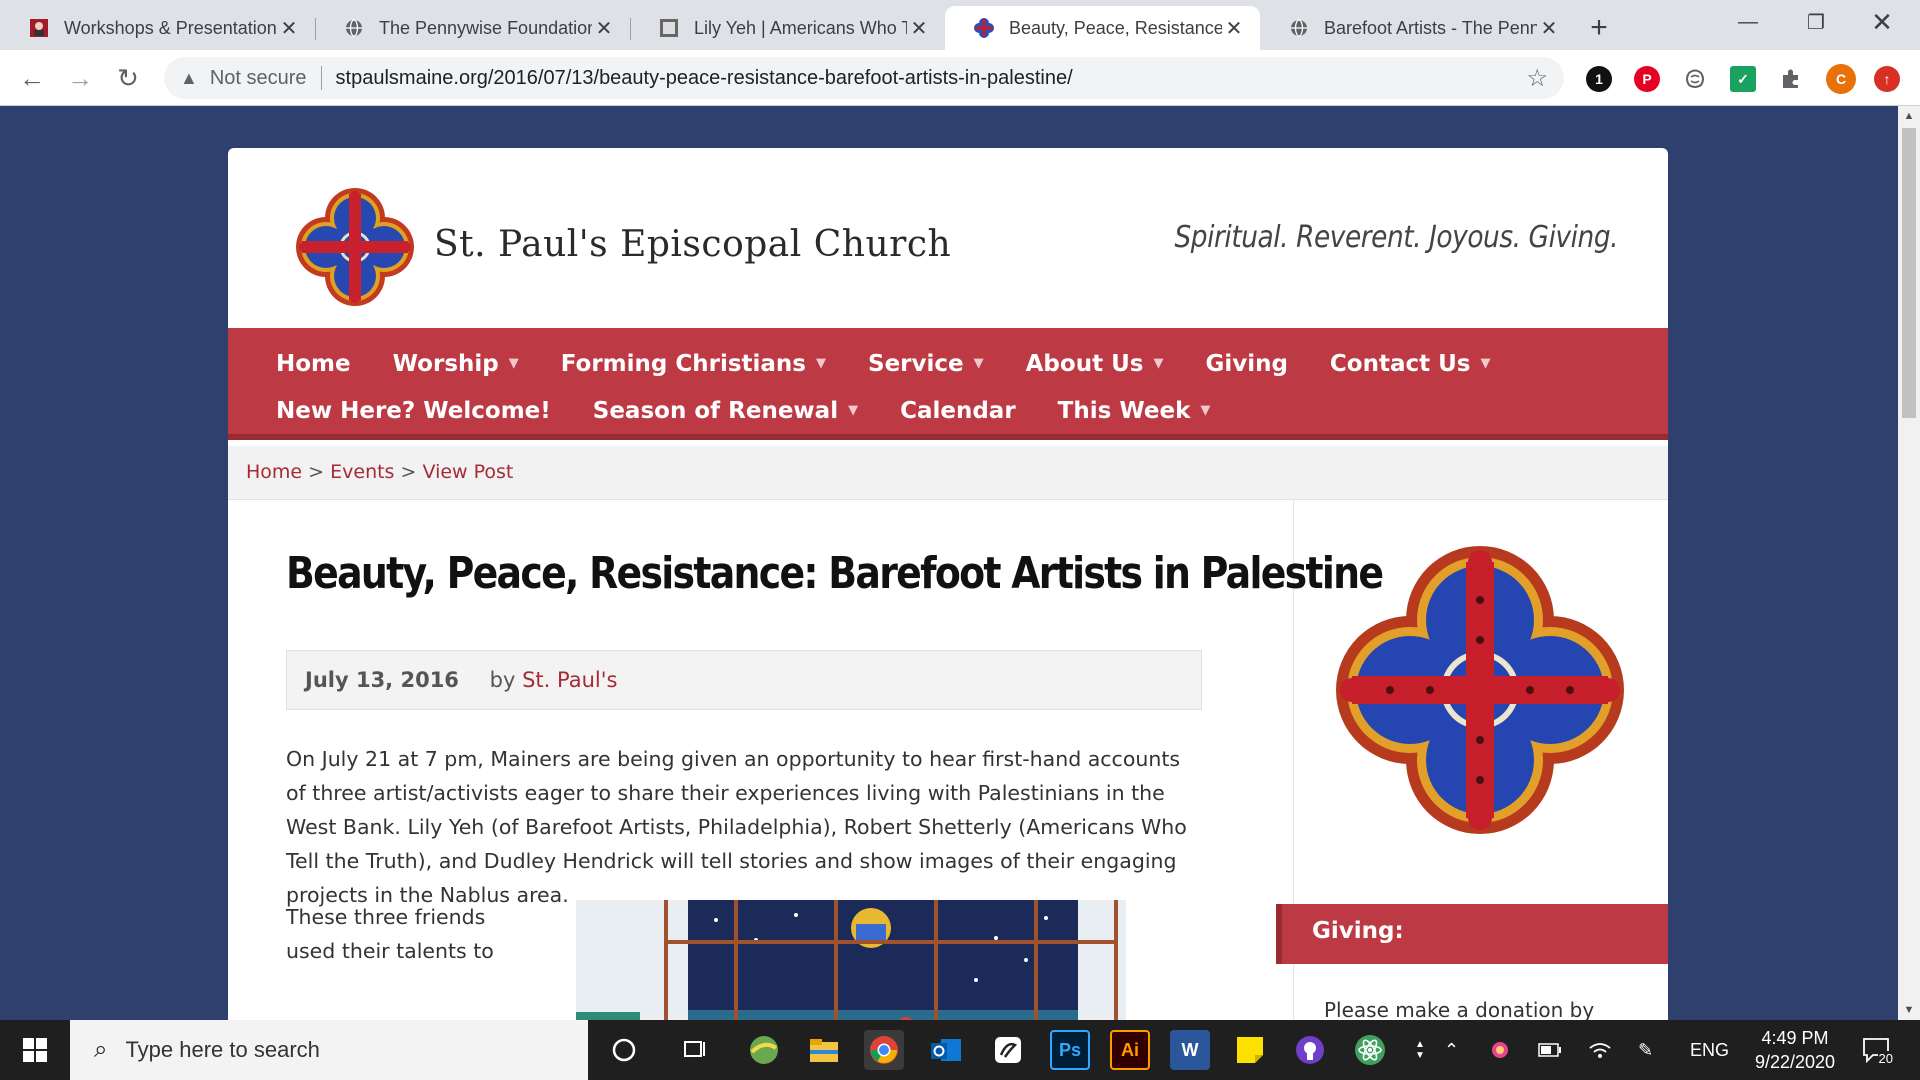 The height and width of the screenshot is (1080, 1920). I want to click on nav-item-contact-us: Contact Us ▼, so click(1410, 364).